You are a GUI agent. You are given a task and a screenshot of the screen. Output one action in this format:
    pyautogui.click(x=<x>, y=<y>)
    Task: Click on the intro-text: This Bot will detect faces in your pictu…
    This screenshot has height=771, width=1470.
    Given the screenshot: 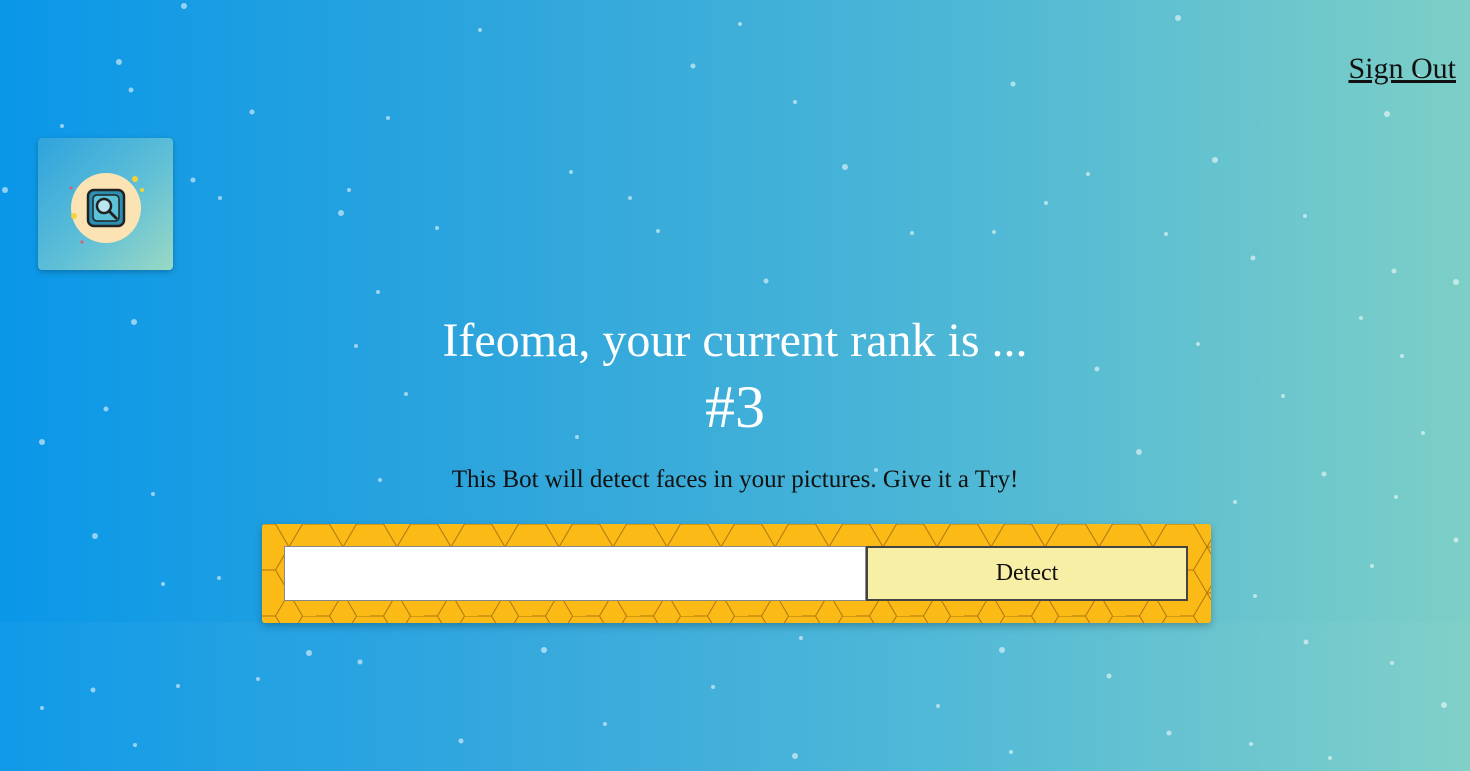 What is the action you would take?
    pyautogui.click(x=735, y=479)
    